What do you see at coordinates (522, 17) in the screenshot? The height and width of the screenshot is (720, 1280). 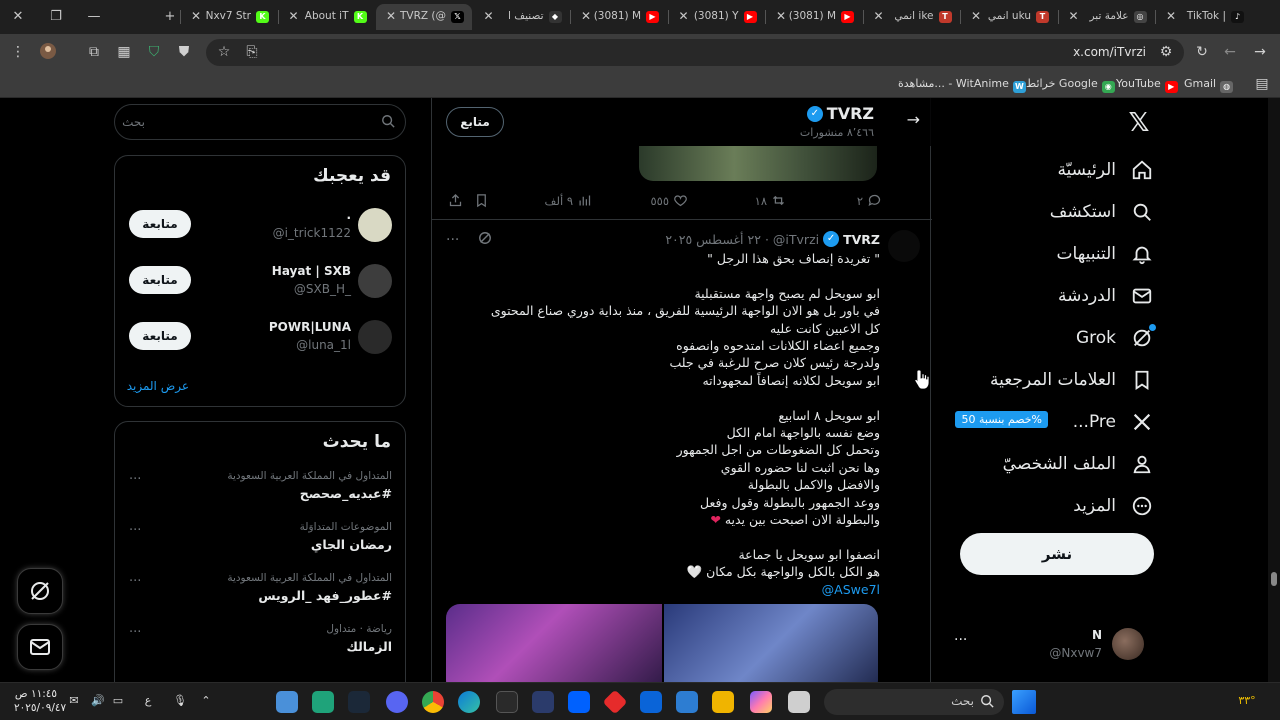 I see `browser-tab: ✕ تصنيف ا ◆` at bounding box center [522, 17].